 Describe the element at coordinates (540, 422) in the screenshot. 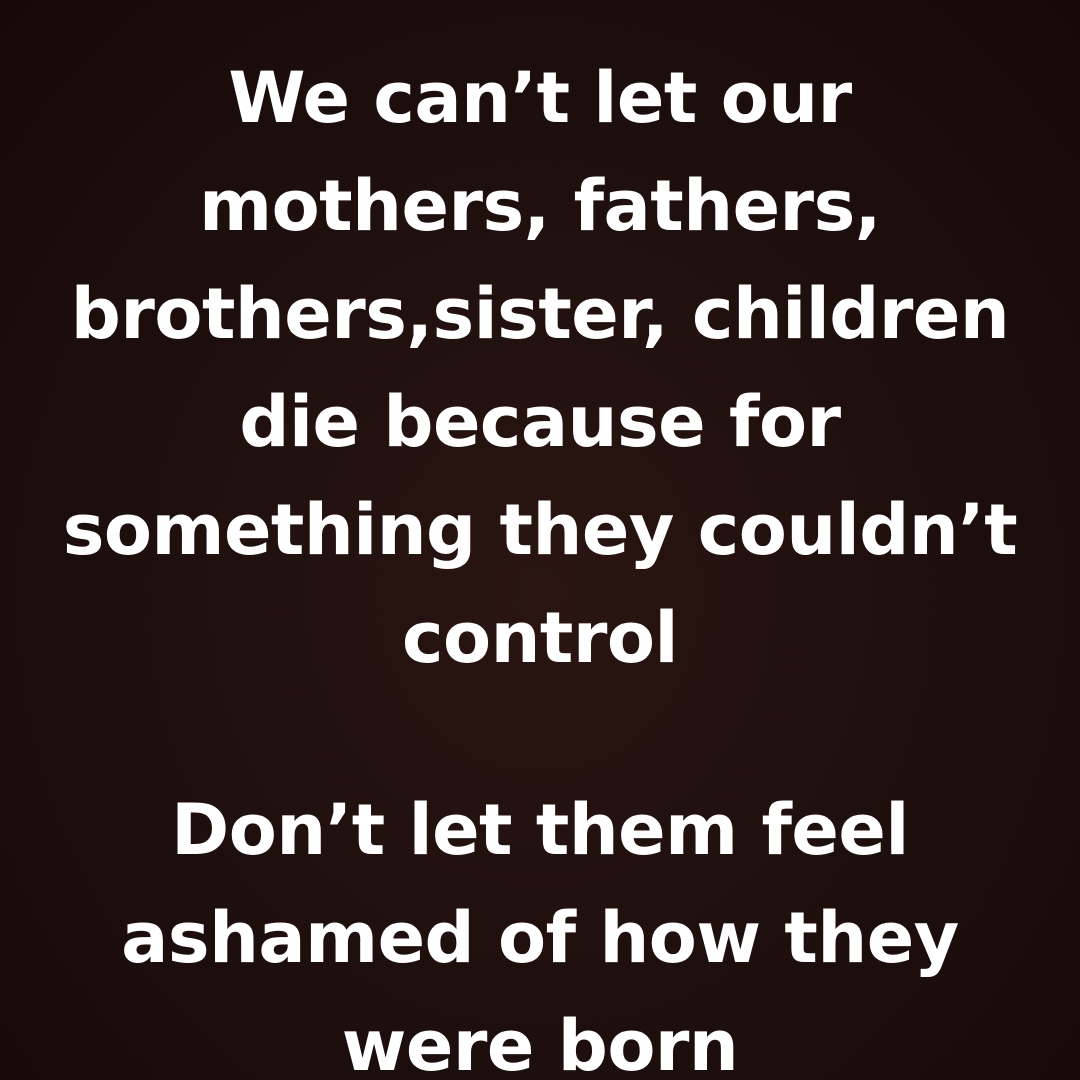

I see `message-line: die because for` at that location.